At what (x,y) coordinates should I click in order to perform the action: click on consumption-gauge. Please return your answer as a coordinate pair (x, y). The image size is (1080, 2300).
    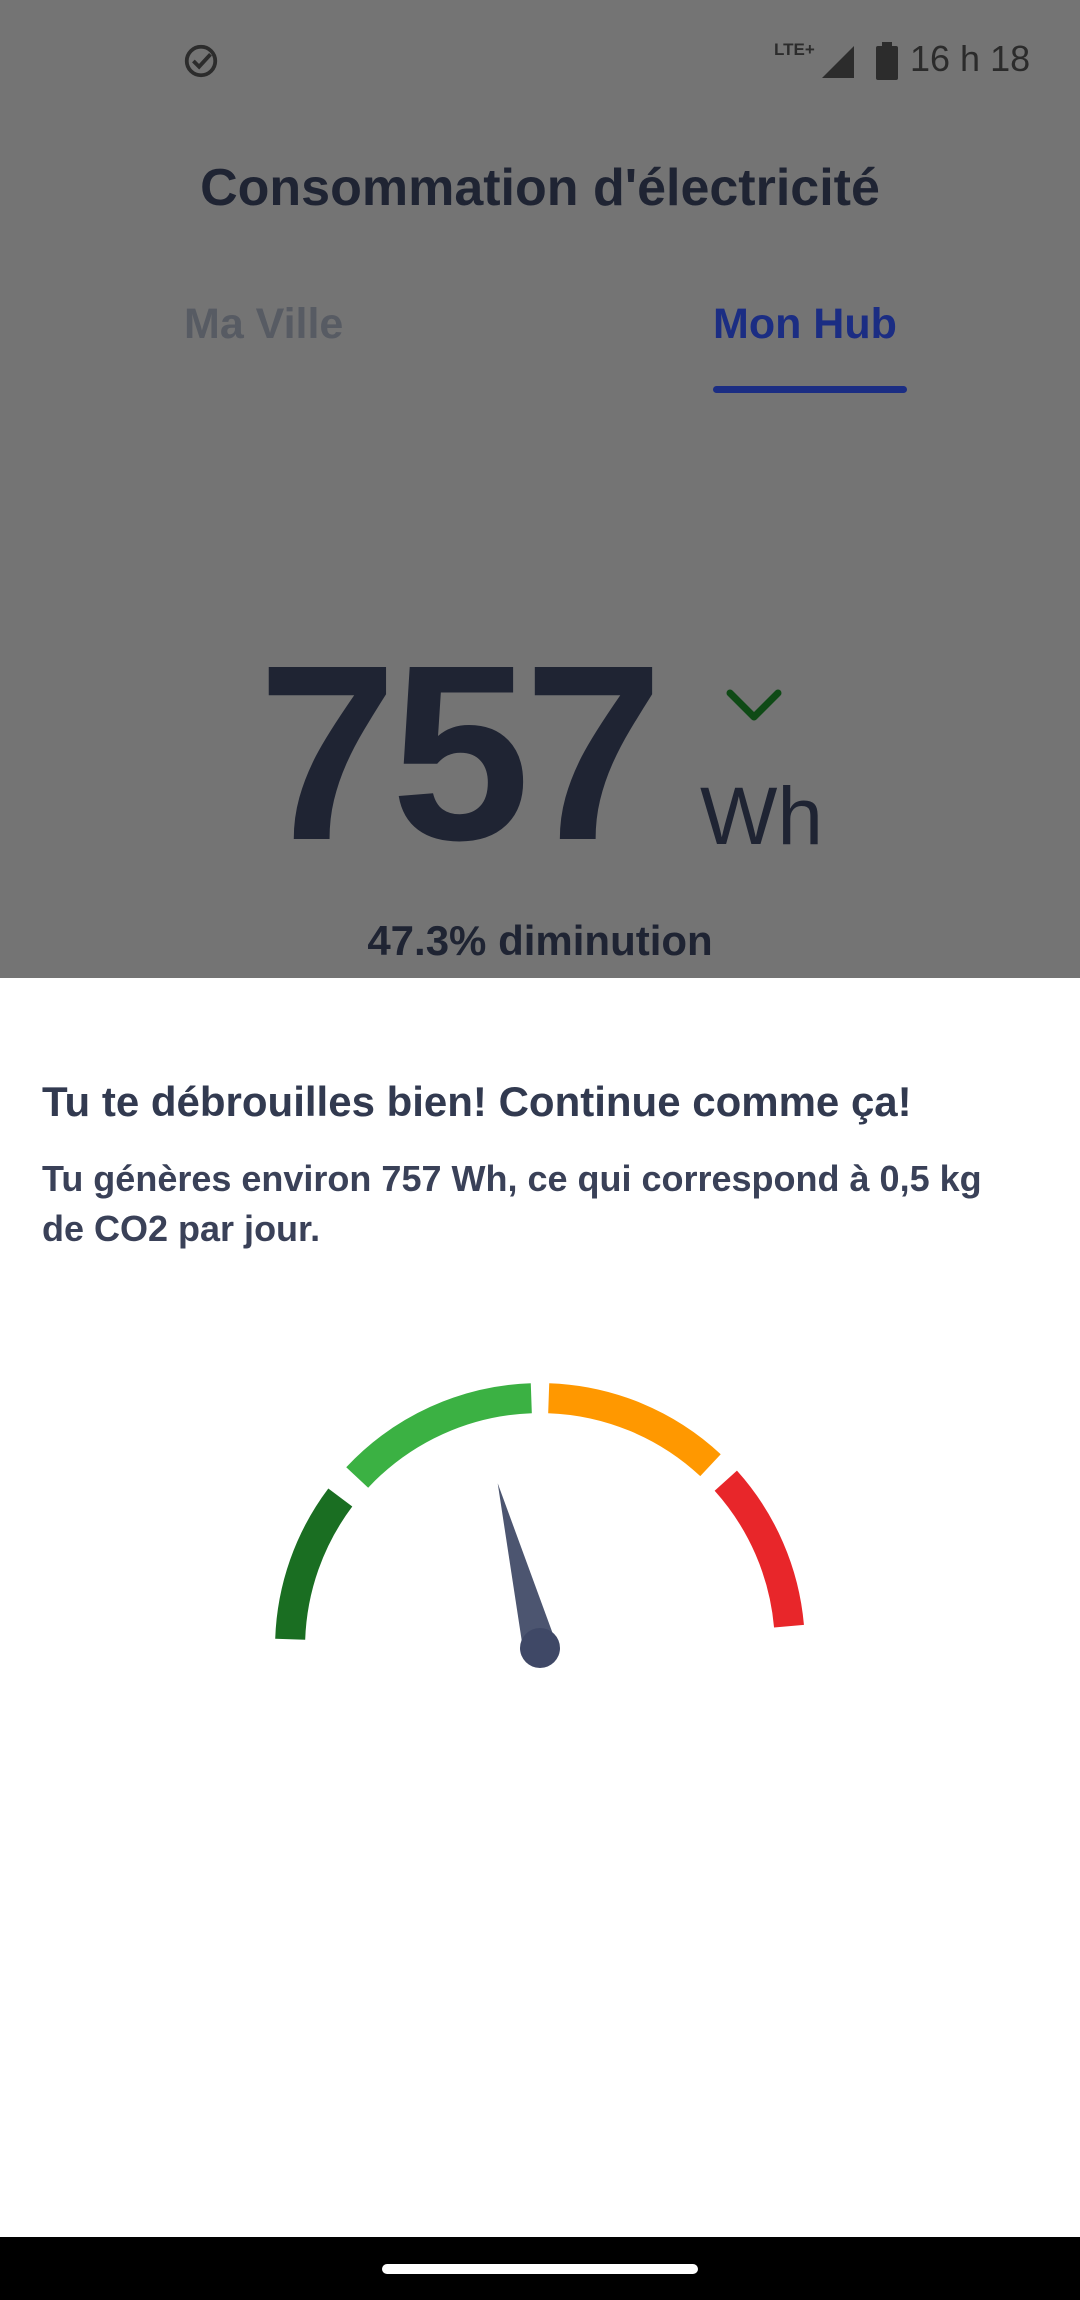
    Looking at the image, I should click on (539, 1525).